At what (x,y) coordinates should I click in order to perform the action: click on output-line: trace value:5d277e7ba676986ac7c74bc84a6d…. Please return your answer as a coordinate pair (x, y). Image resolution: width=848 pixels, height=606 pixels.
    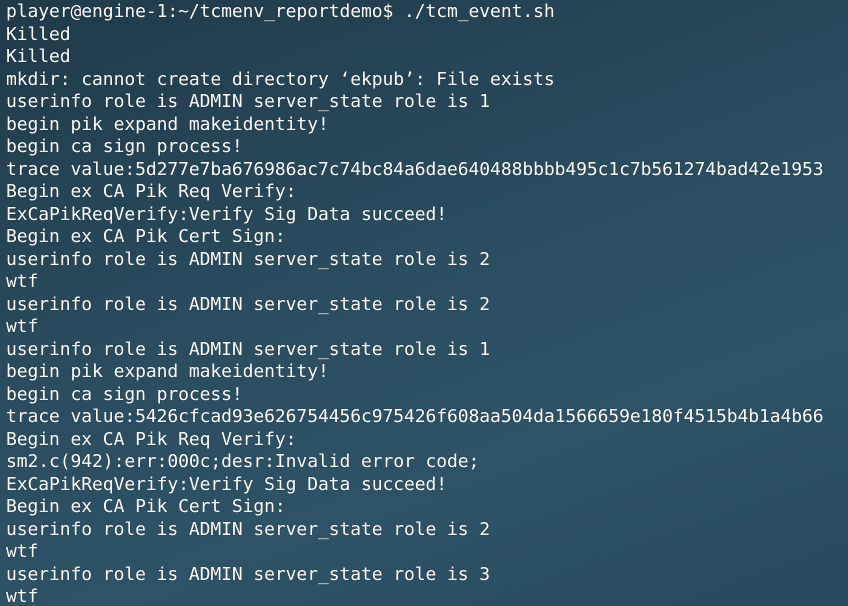
    Looking at the image, I should click on (415, 169).